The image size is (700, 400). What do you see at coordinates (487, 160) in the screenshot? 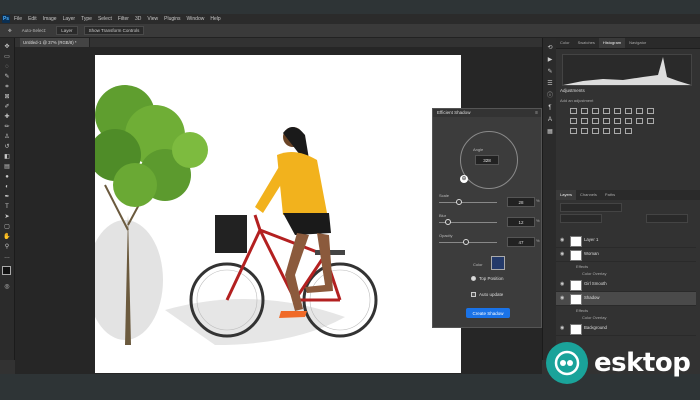
I see `angle-input: 328` at bounding box center [487, 160].